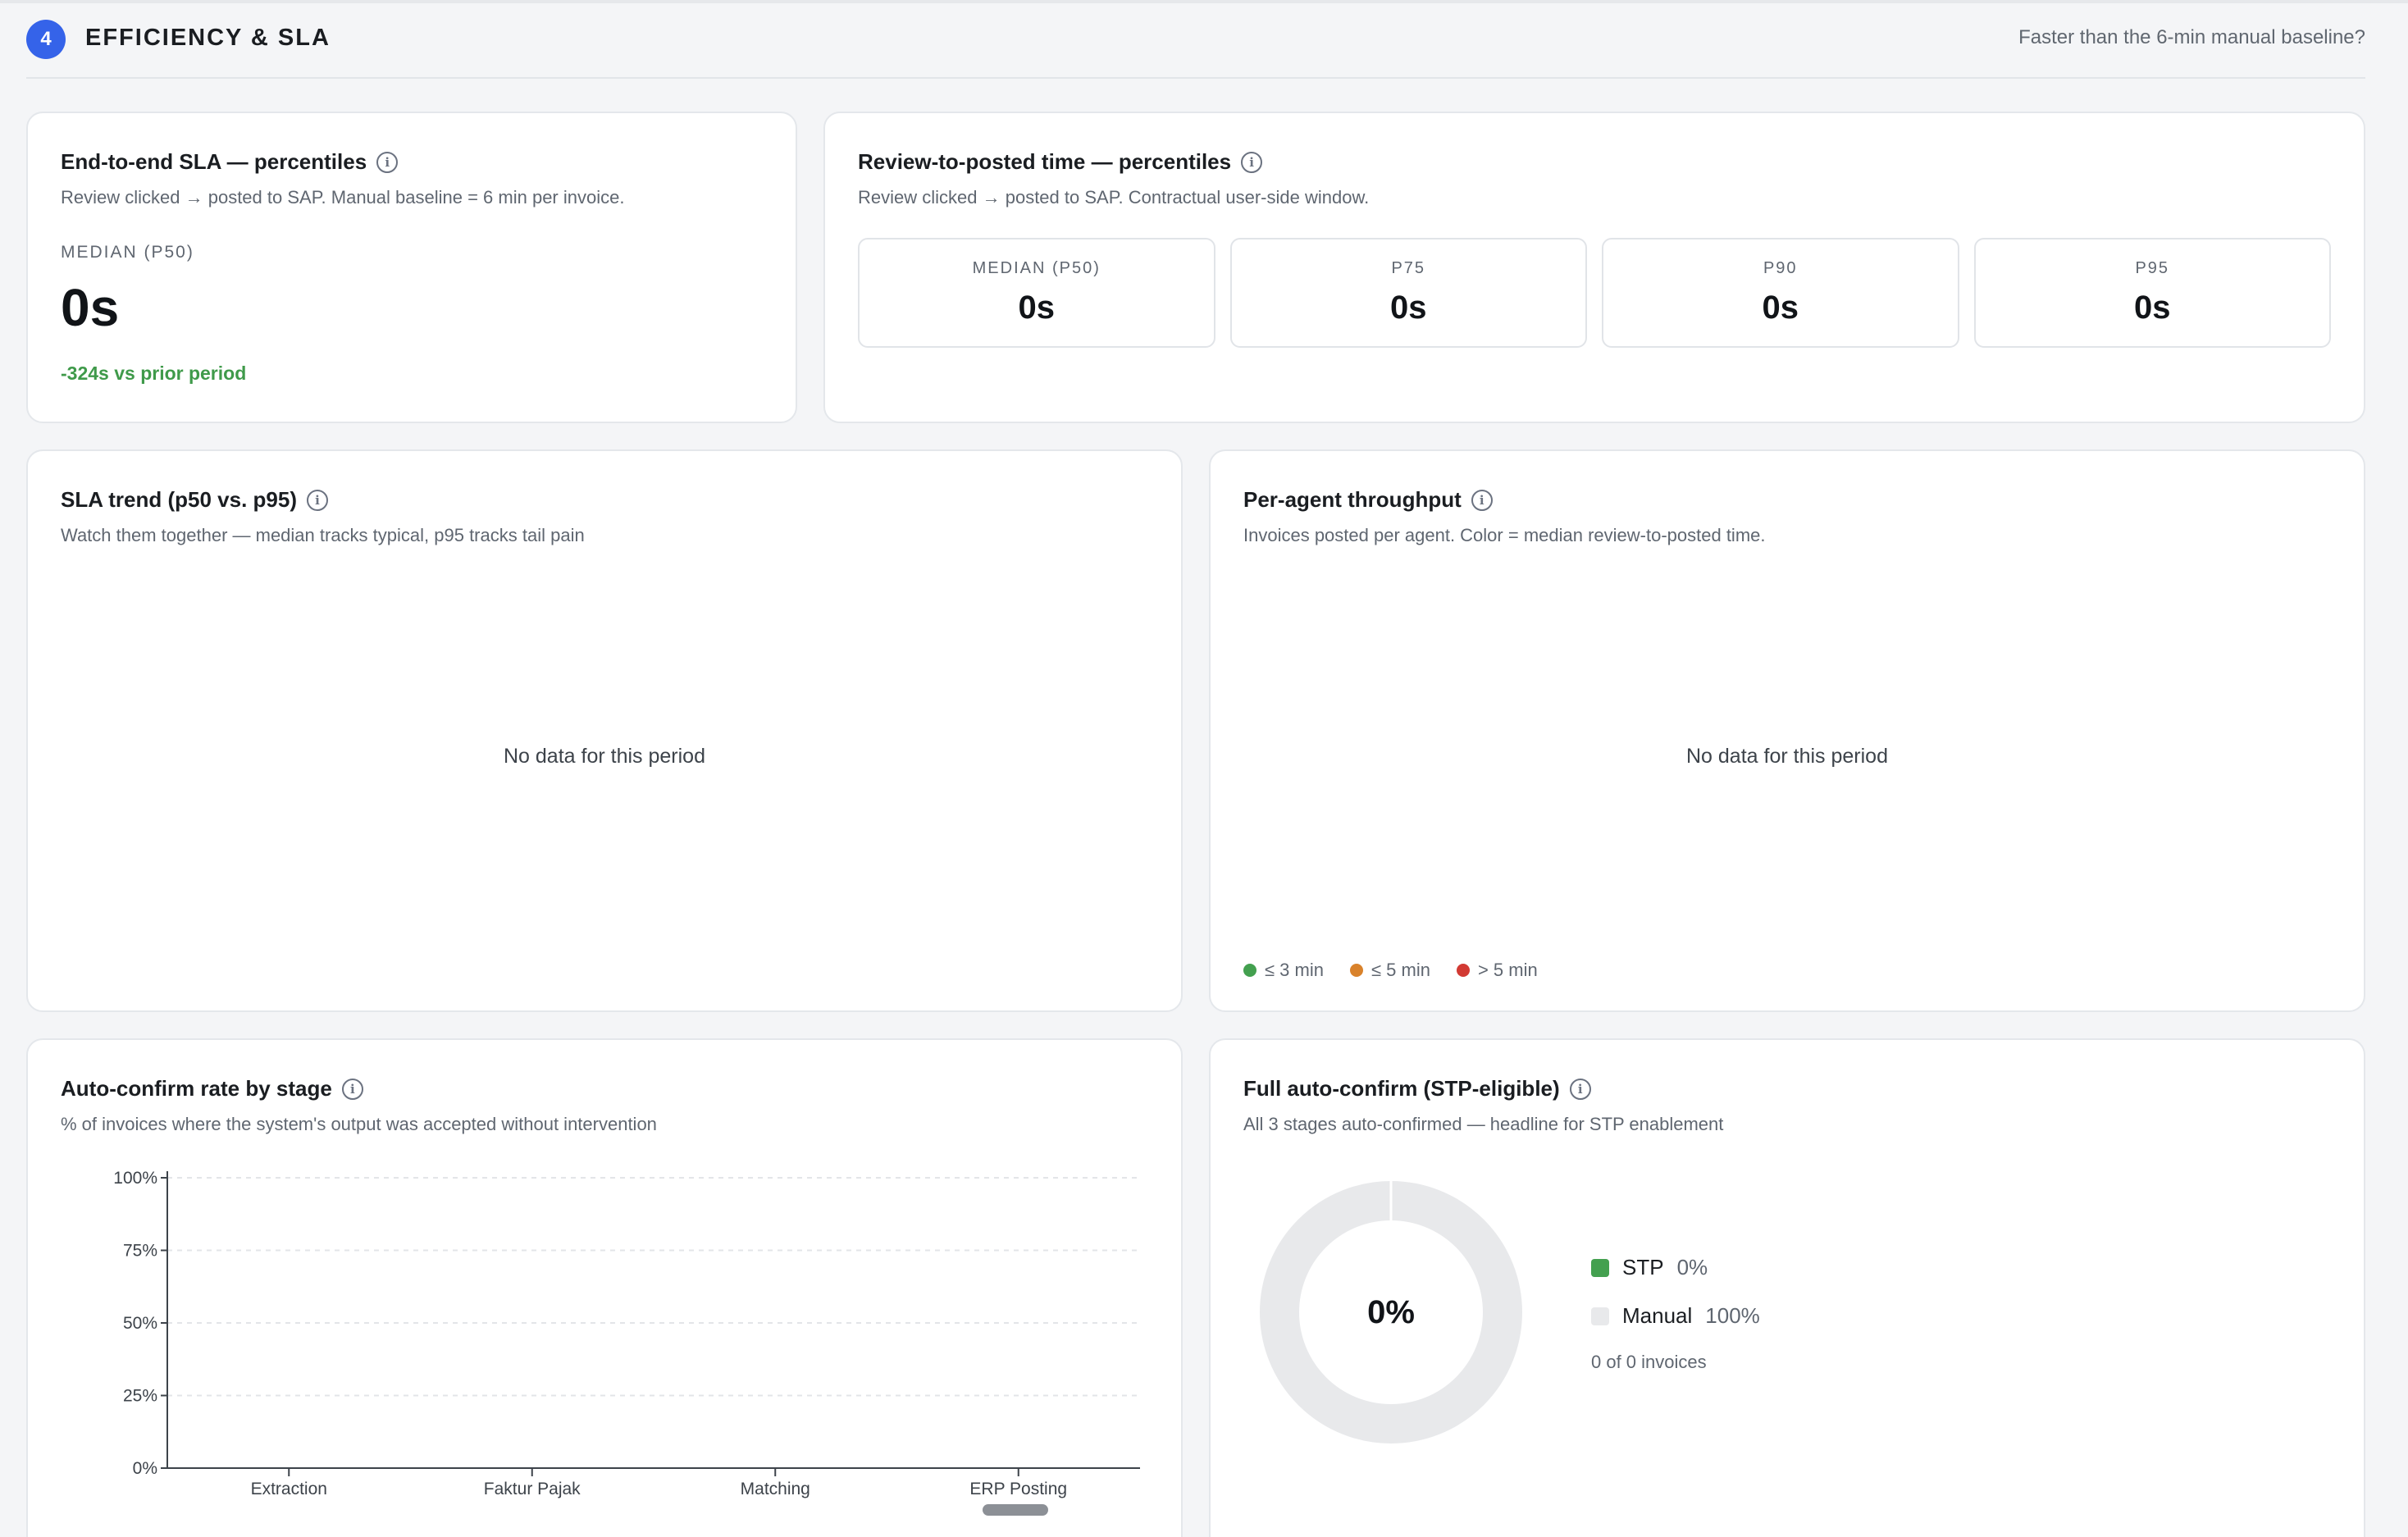  What do you see at coordinates (90, 307) in the screenshot?
I see `kpi-value: 0s` at bounding box center [90, 307].